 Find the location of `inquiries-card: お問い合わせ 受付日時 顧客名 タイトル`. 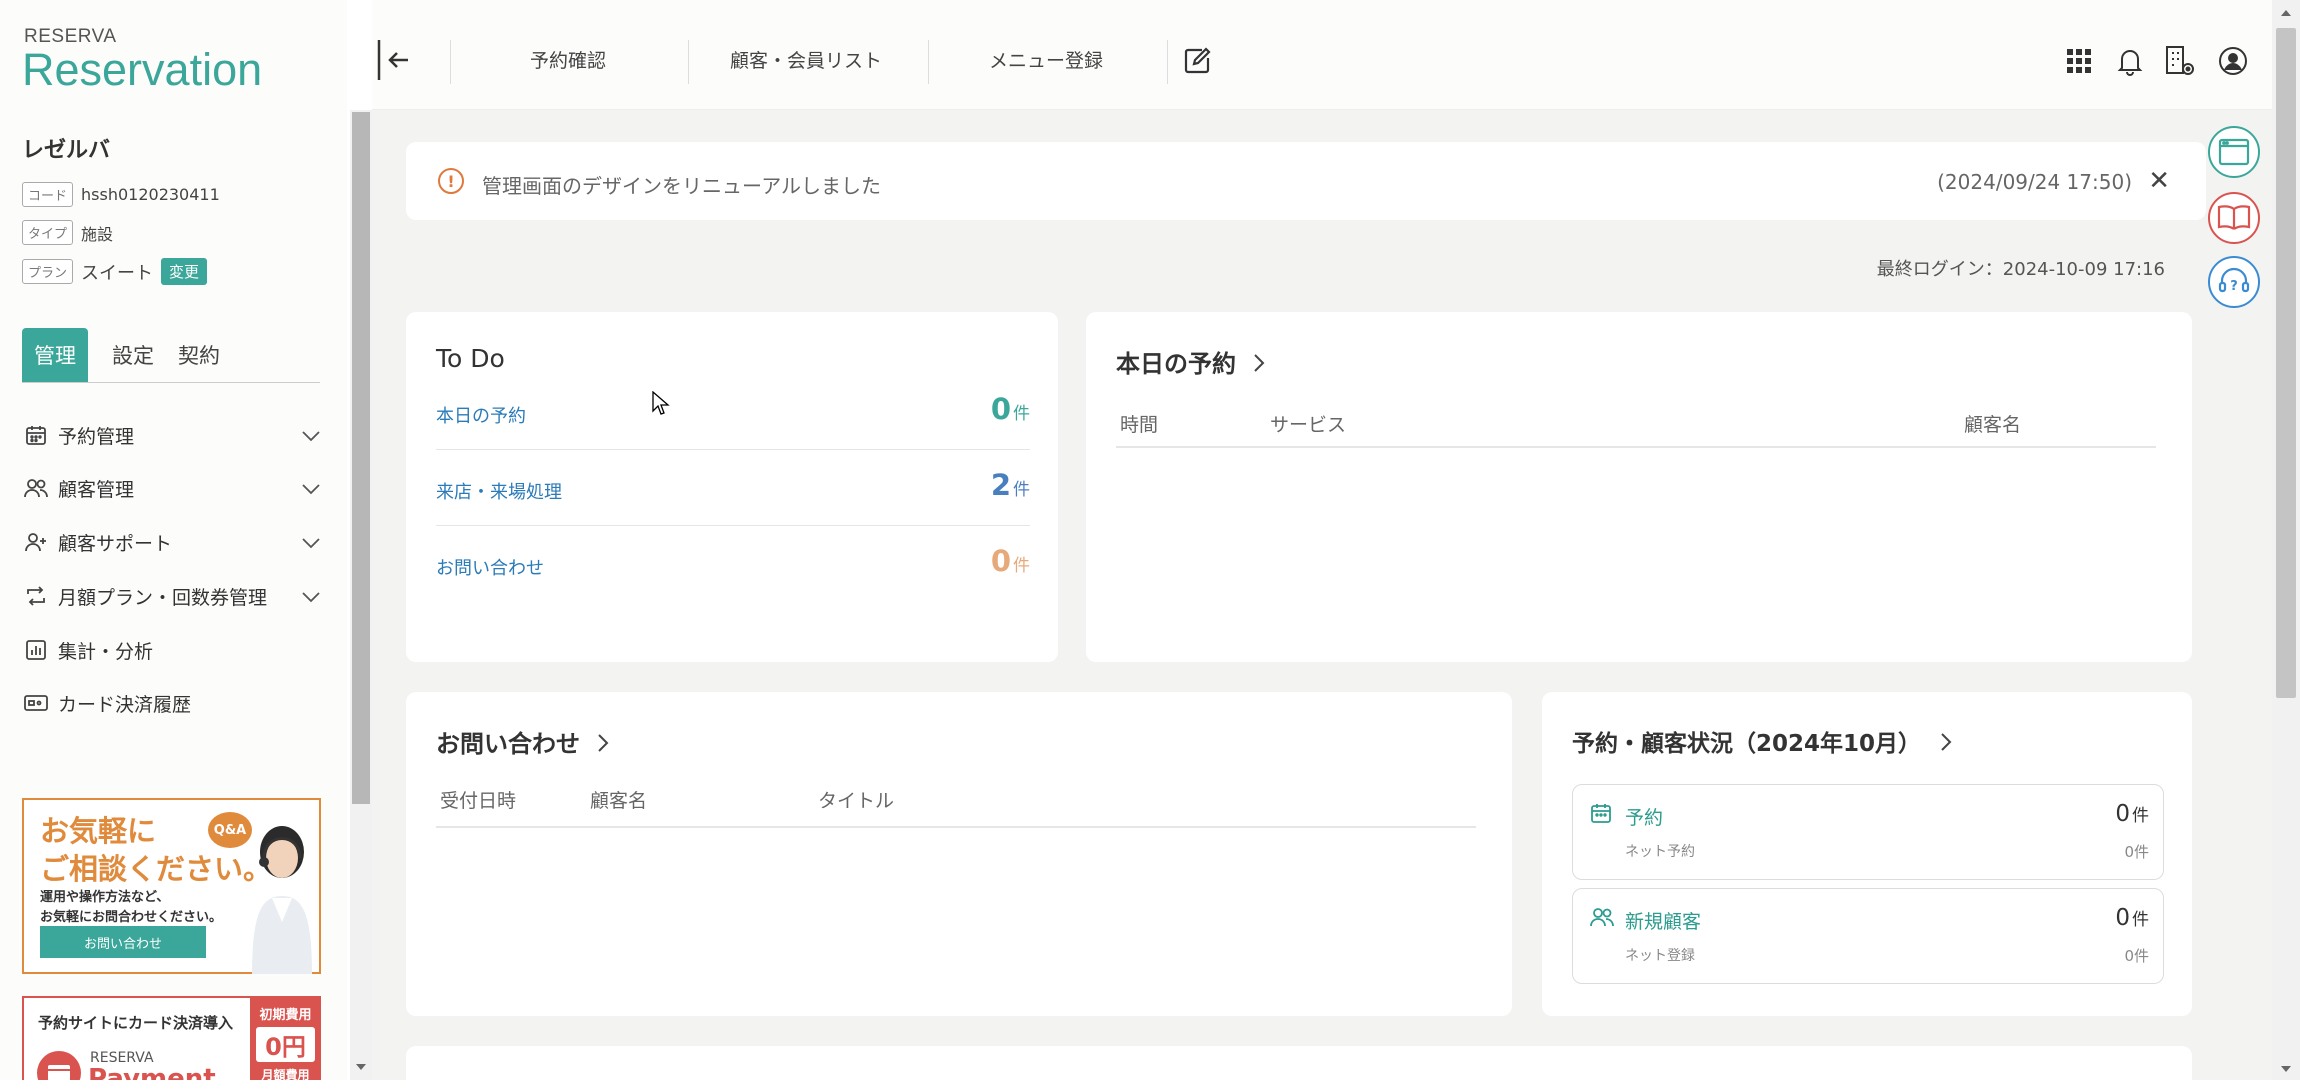

inquiries-card: お問い合わせ 受付日時 顧客名 タイトル is located at coordinates (959, 854).